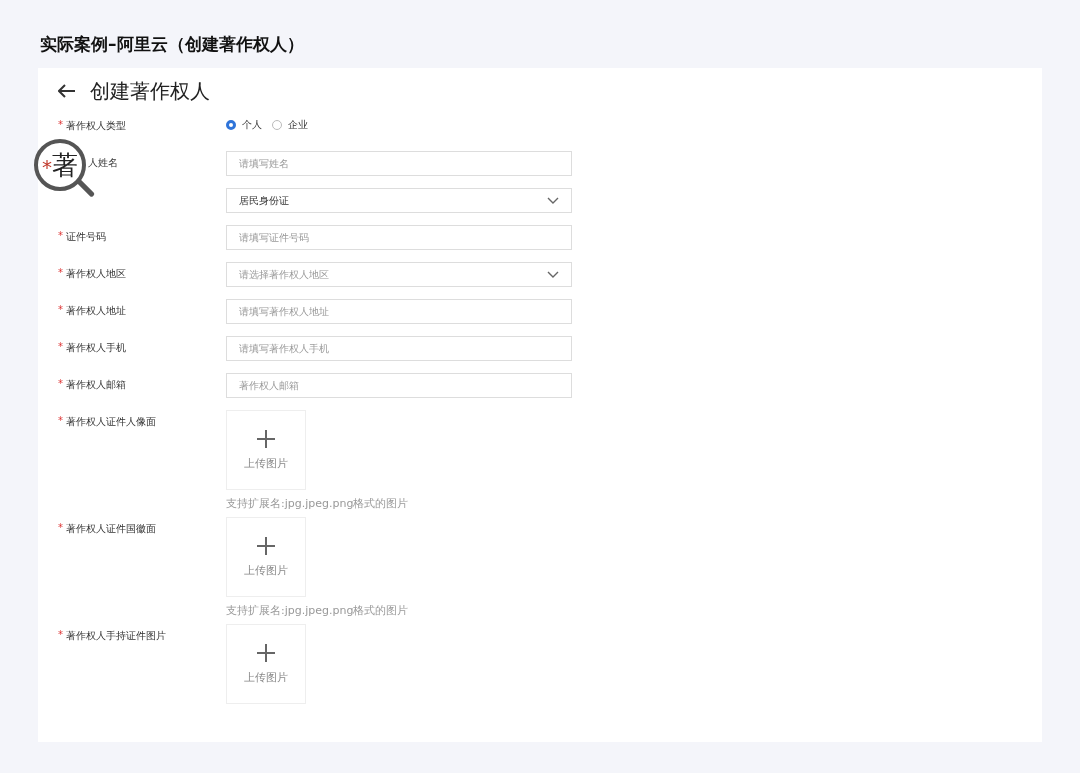 The height and width of the screenshot is (773, 1080). What do you see at coordinates (290, 123) in the screenshot?
I see `radio-option: 企业` at bounding box center [290, 123].